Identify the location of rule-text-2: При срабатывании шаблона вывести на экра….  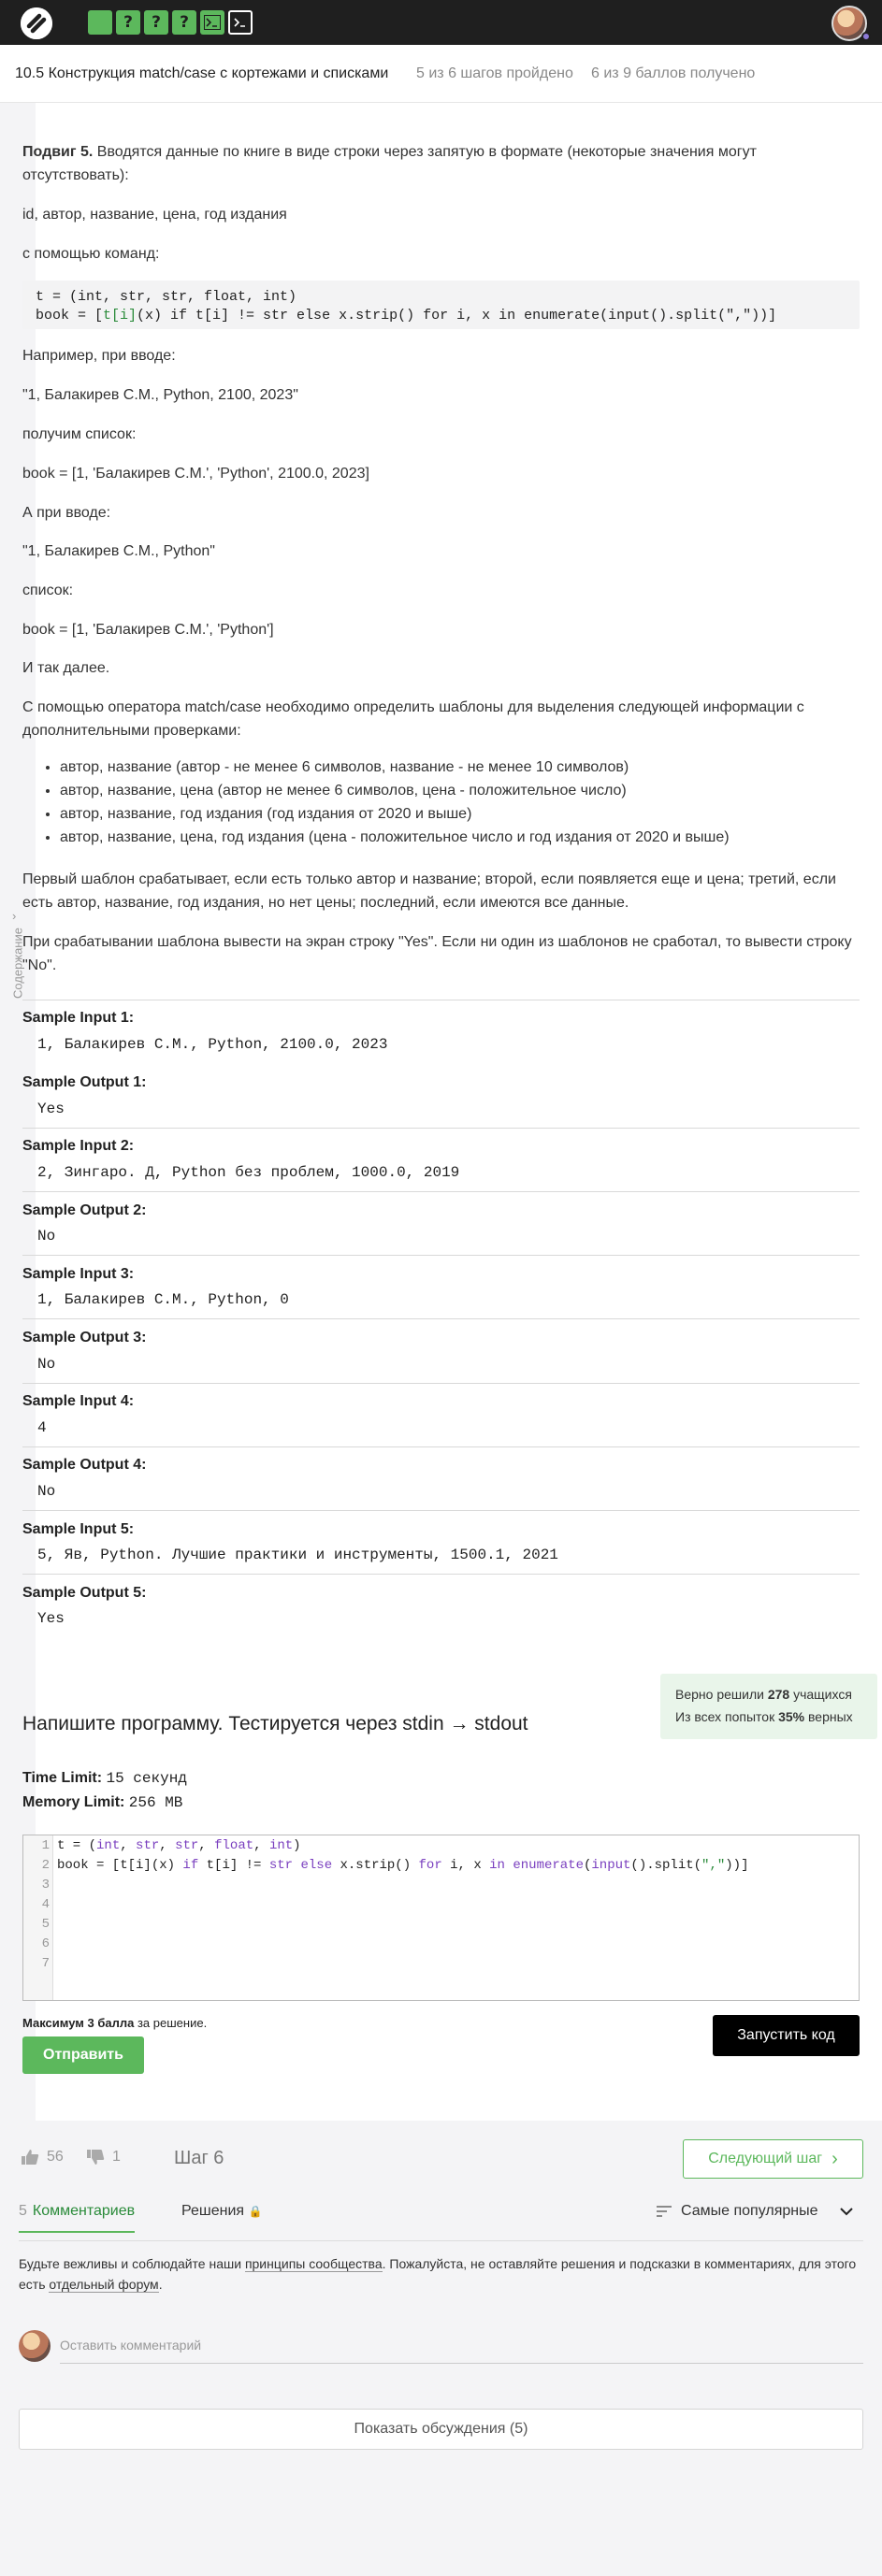
(437, 954).